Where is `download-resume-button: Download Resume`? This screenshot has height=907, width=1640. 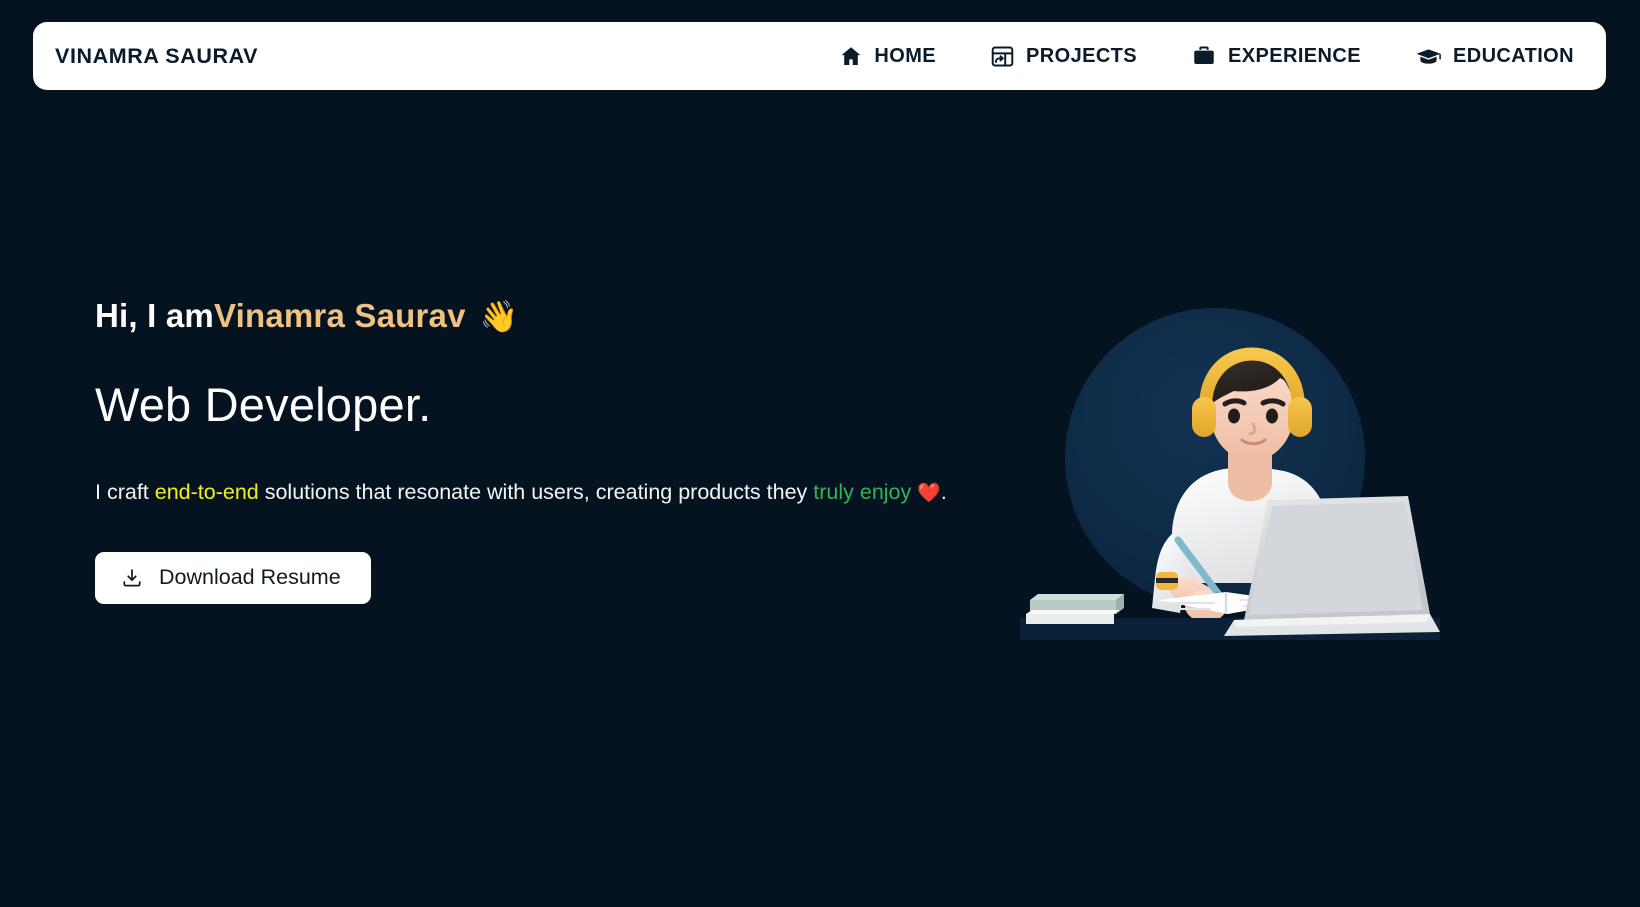
download-resume-button: Download Resume is located at coordinates (233, 577).